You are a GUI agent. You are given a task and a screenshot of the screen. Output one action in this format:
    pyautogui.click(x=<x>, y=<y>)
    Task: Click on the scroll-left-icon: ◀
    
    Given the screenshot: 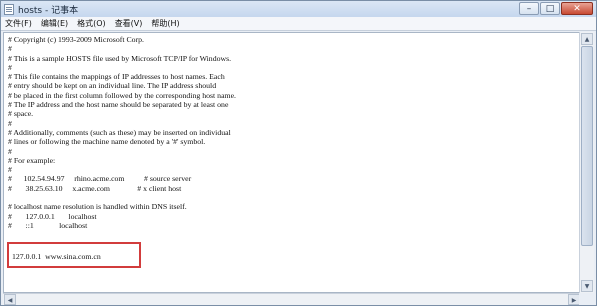 What is the action you would take?
    pyautogui.click(x=10, y=299)
    